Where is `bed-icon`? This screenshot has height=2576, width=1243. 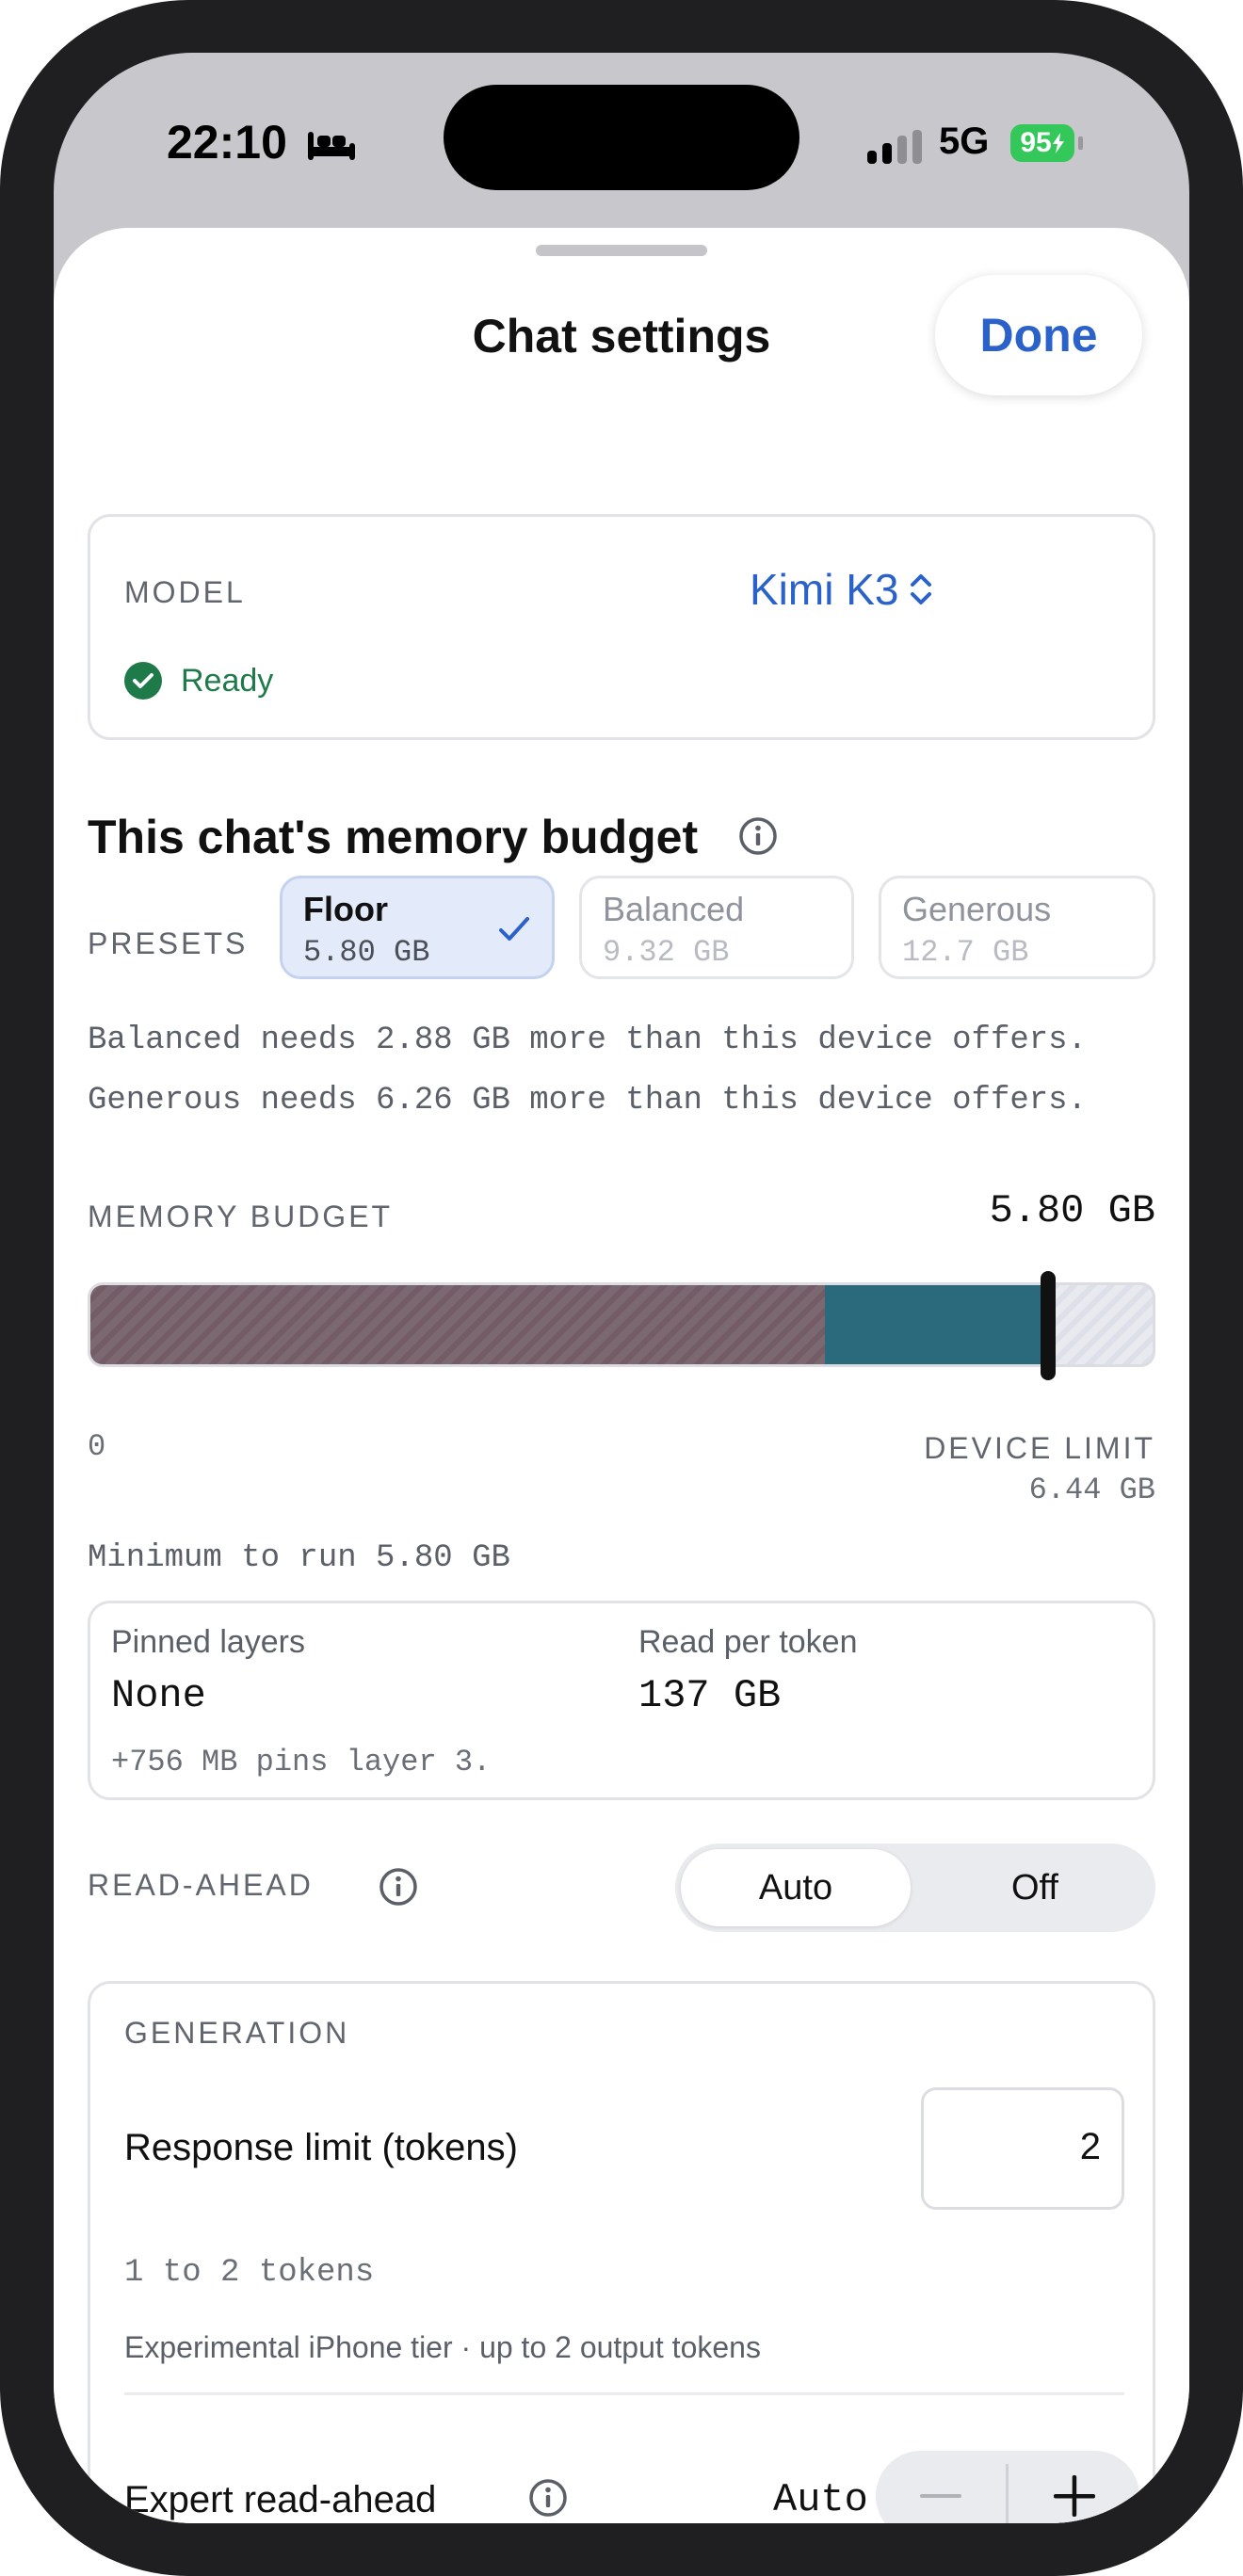
bed-icon is located at coordinates (331, 146).